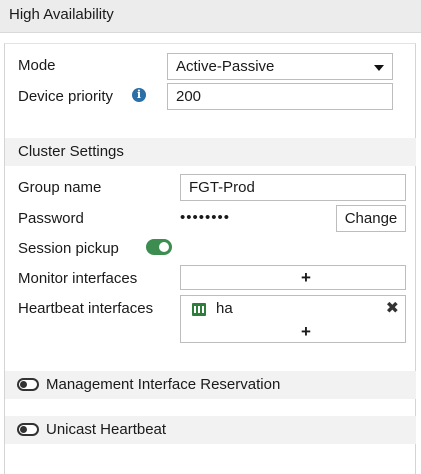 Image resolution: width=421 pixels, height=474 pixels. Describe the element at coordinates (222, 187) in the screenshot. I see `group-name-value: FGT-Prod` at that location.